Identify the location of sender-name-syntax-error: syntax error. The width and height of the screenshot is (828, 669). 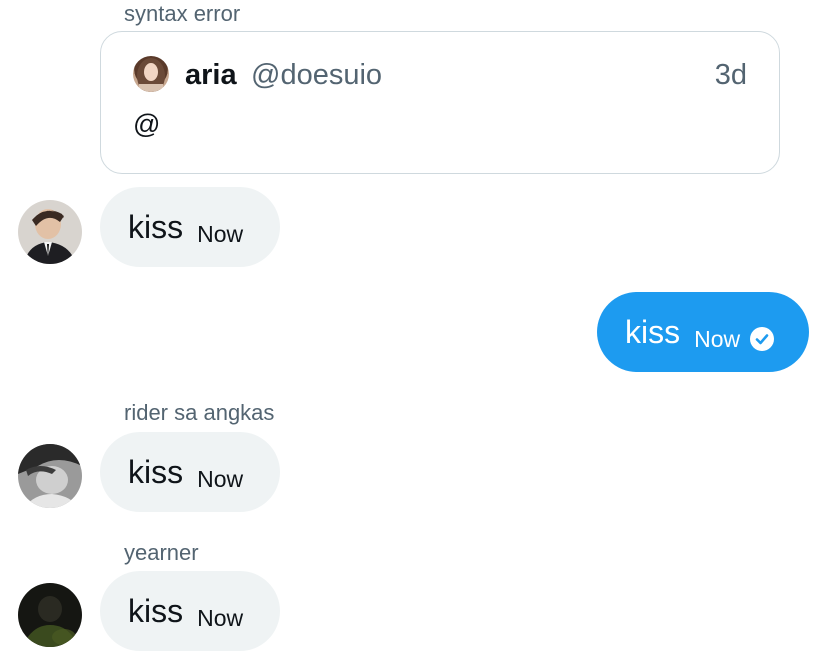
(182, 13).